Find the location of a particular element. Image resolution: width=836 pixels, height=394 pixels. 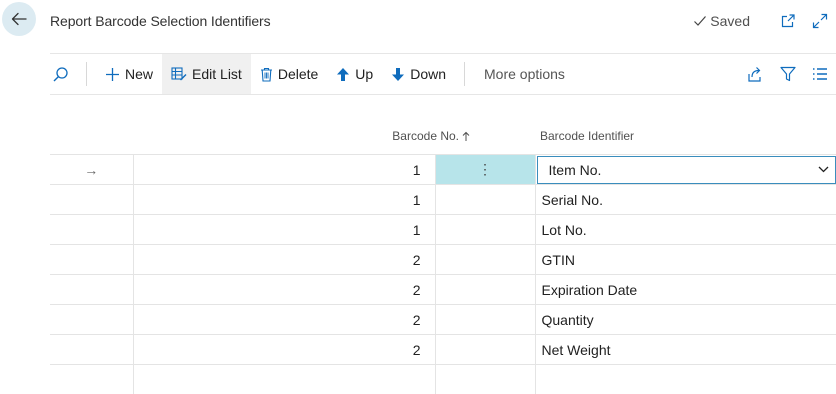

up-label: Up is located at coordinates (364, 74).